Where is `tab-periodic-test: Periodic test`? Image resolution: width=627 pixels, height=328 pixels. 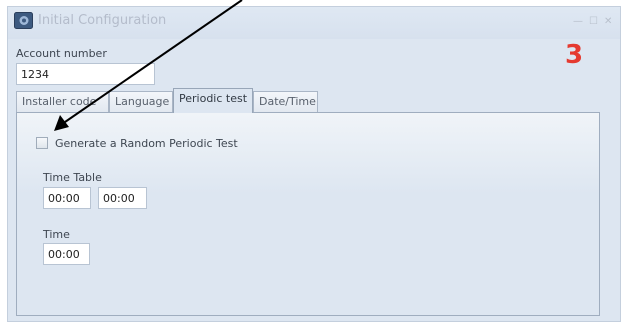
tab-periodic-test: Periodic test is located at coordinates (213, 100).